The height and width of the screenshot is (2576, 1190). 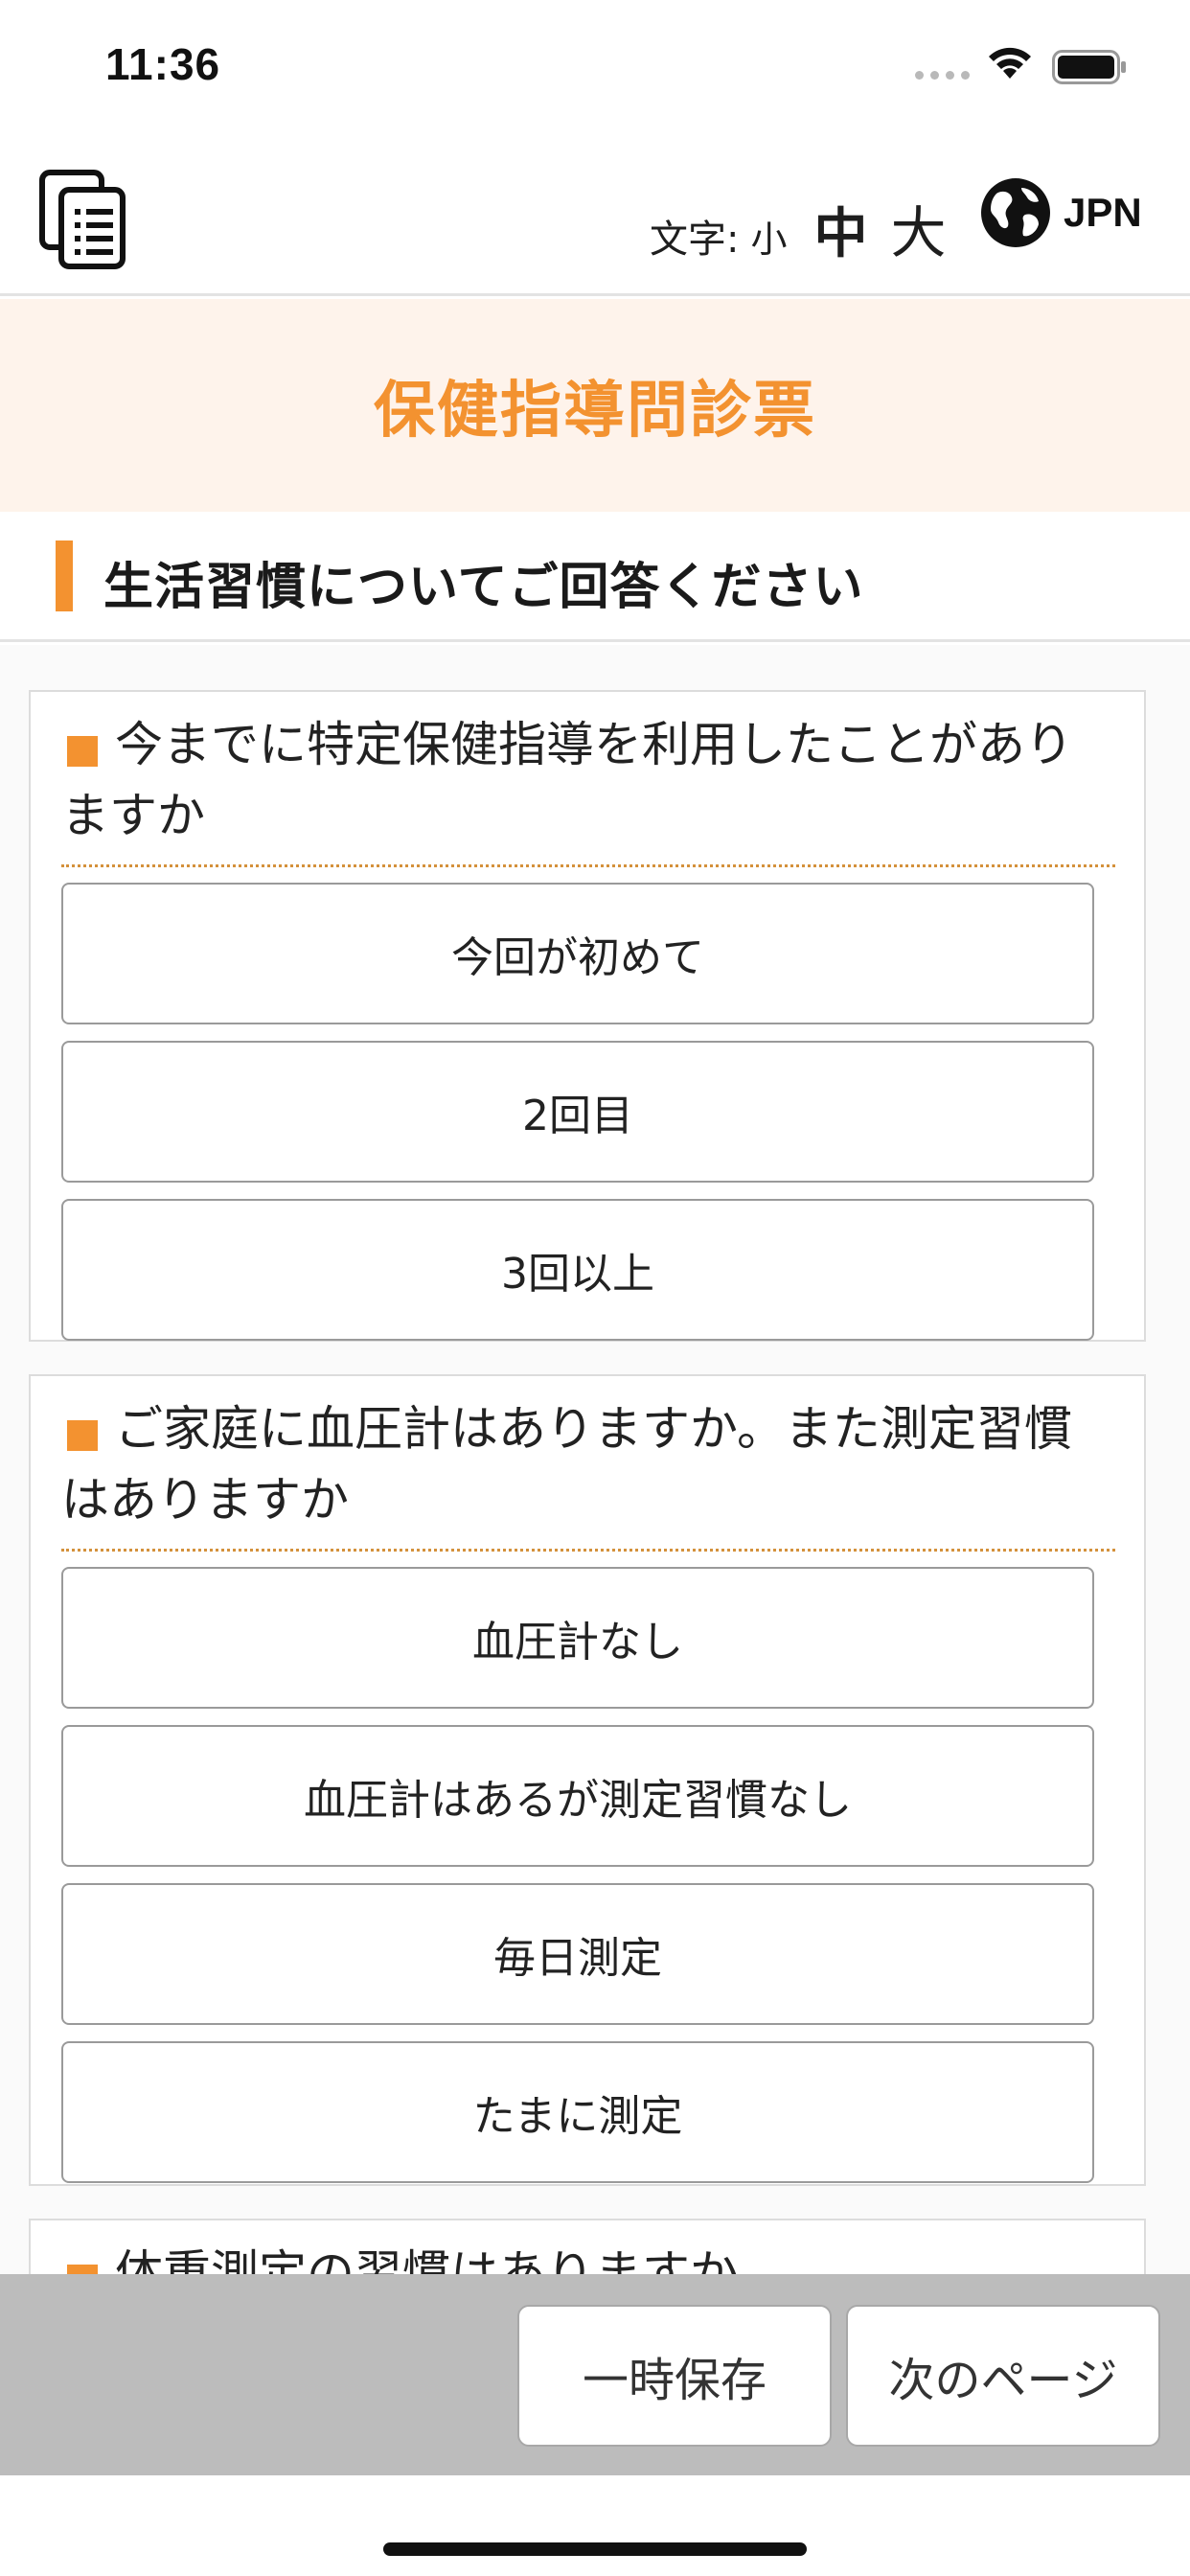 I want to click on question-header: 体重測定の習慣はありますか, so click(x=588, y=2256).